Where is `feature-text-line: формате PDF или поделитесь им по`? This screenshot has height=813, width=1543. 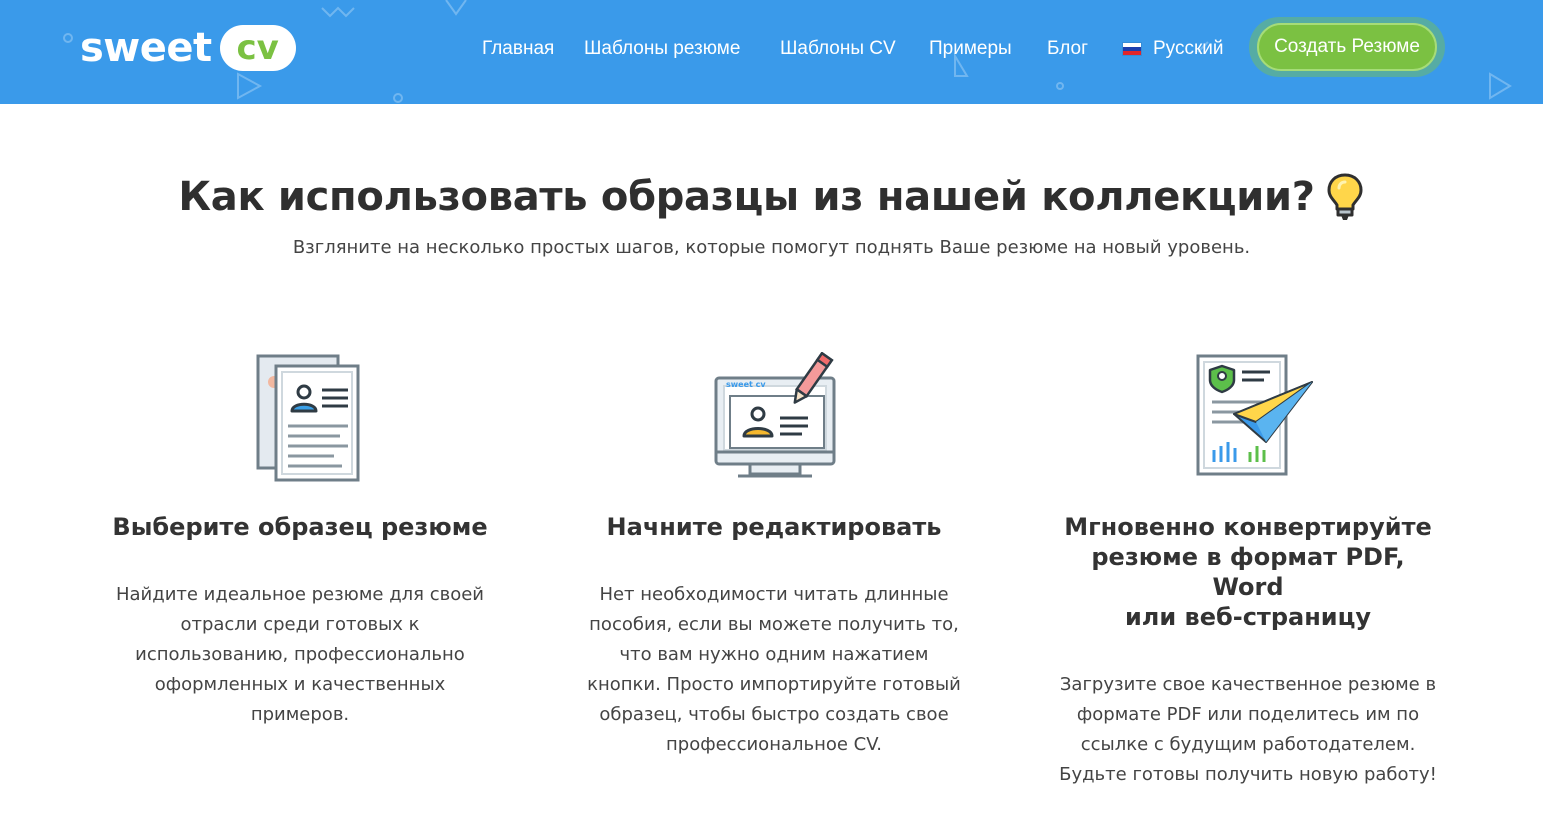 feature-text-line: формате PDF или поделитесь им по is located at coordinates (1248, 714).